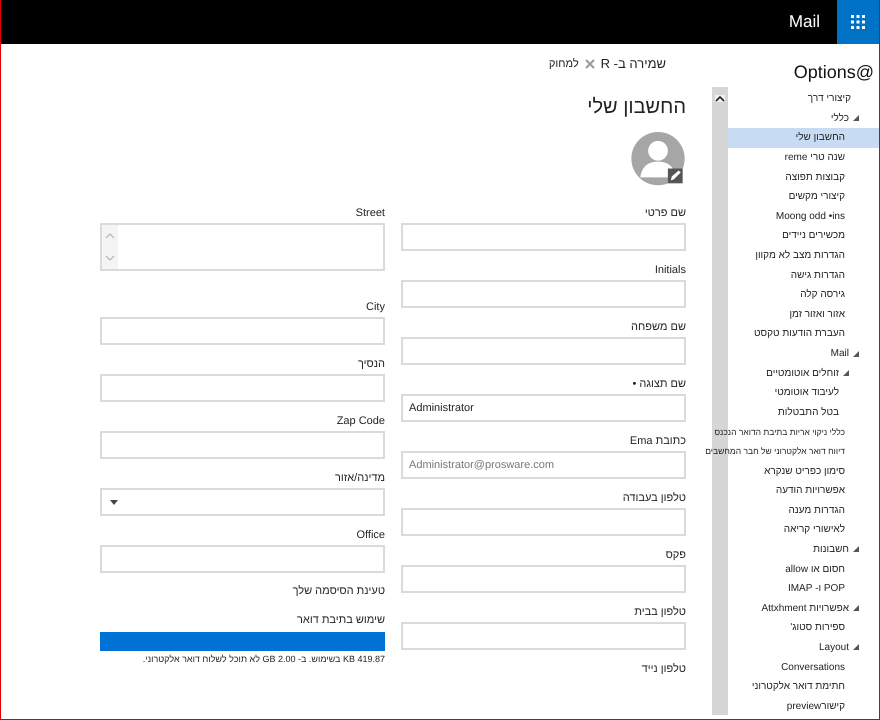 This screenshot has width=880, height=720. Describe the element at coordinates (360, 421) in the screenshot. I see `field-label: Zap Code` at that location.